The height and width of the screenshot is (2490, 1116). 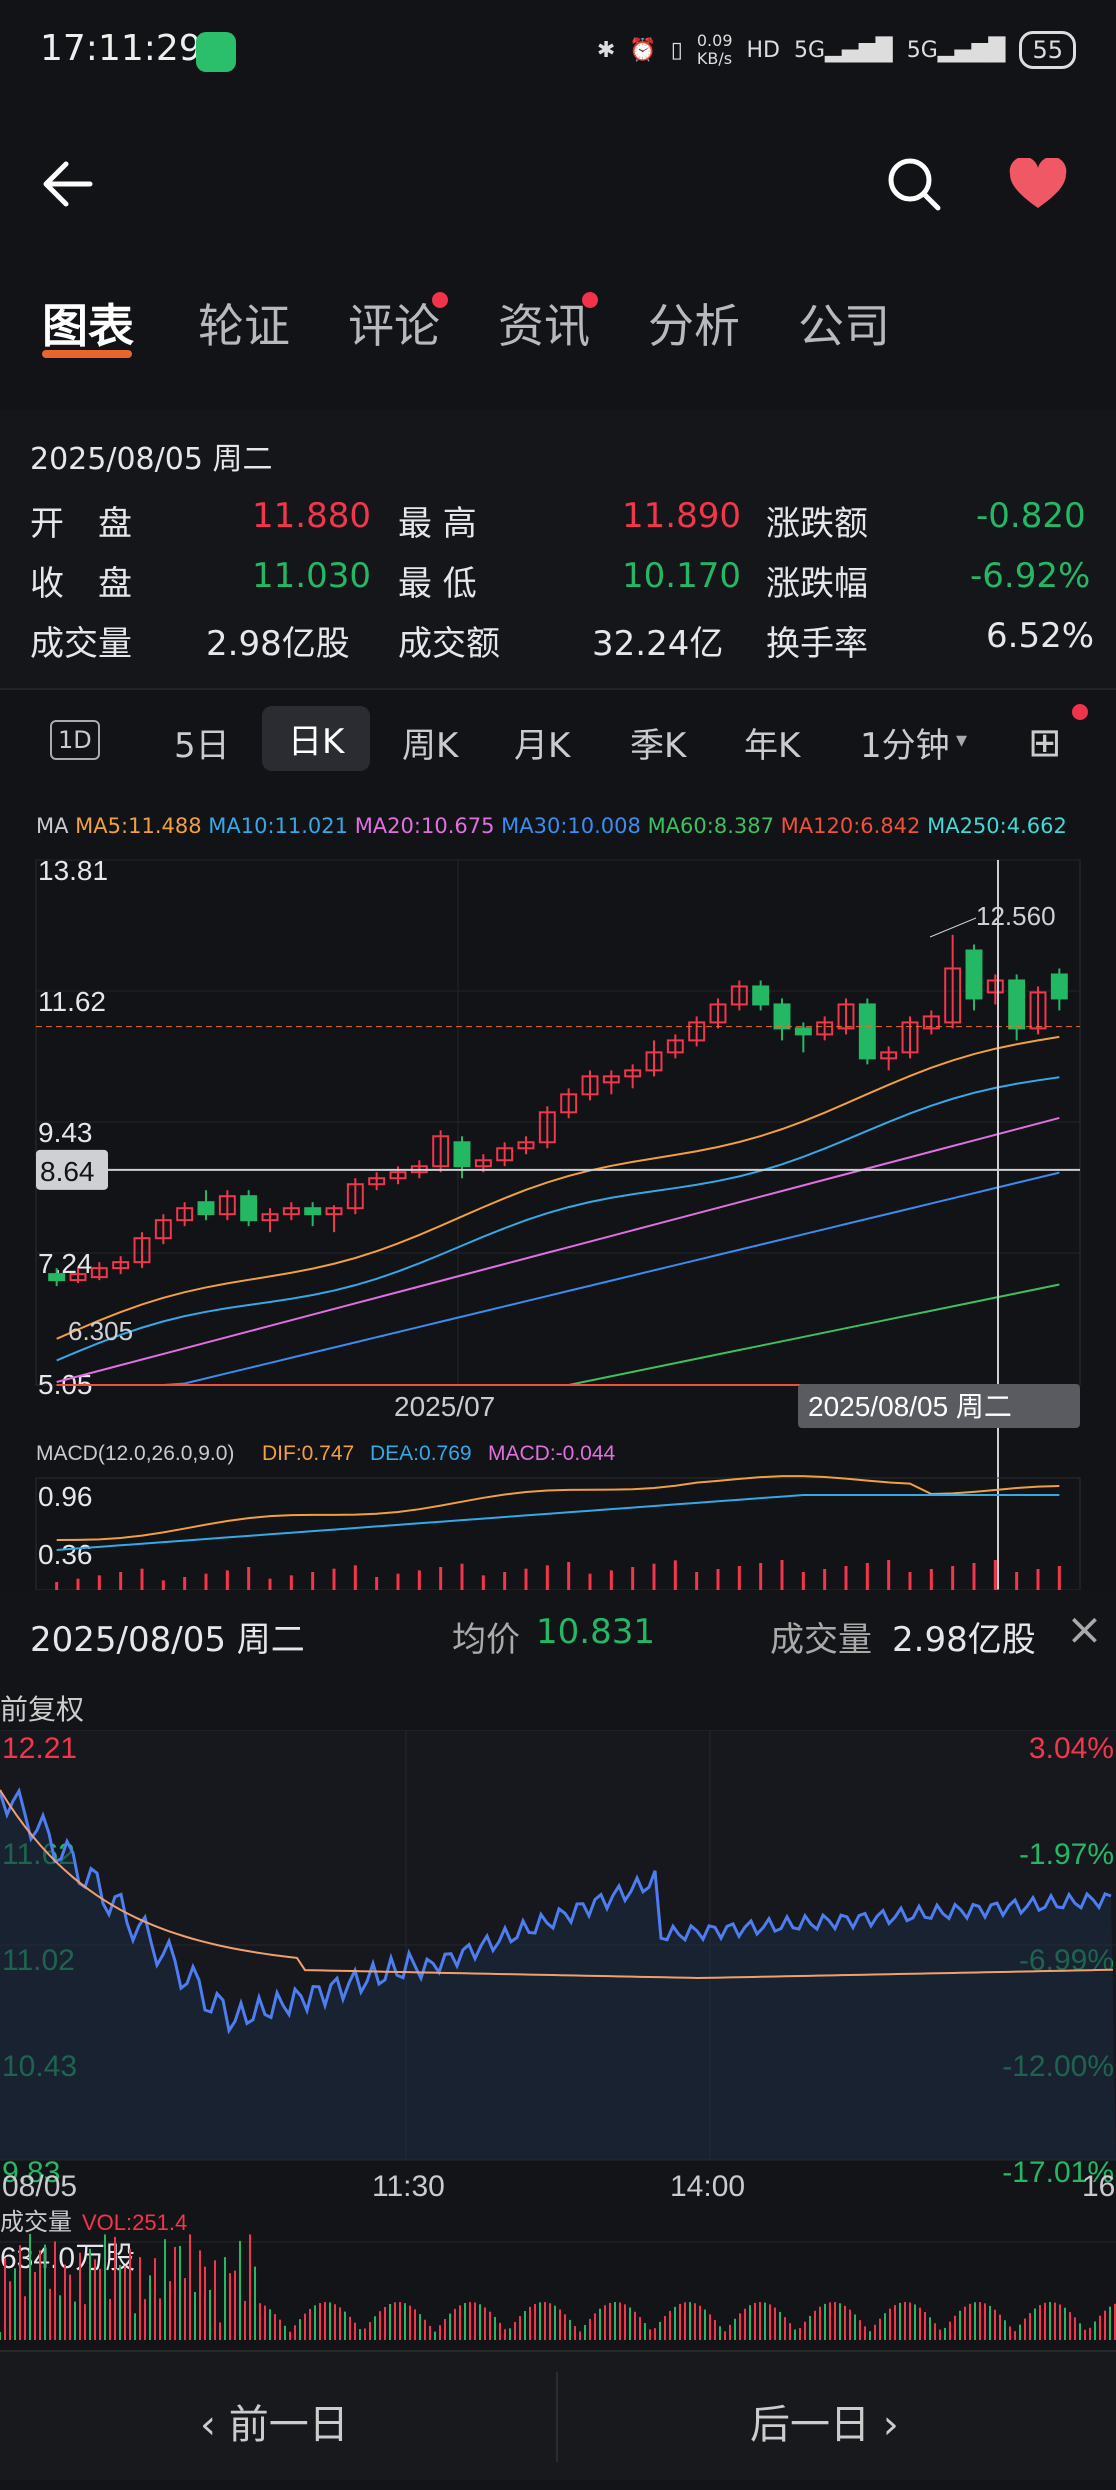 I want to click on low-label: 最 低, so click(x=437, y=584).